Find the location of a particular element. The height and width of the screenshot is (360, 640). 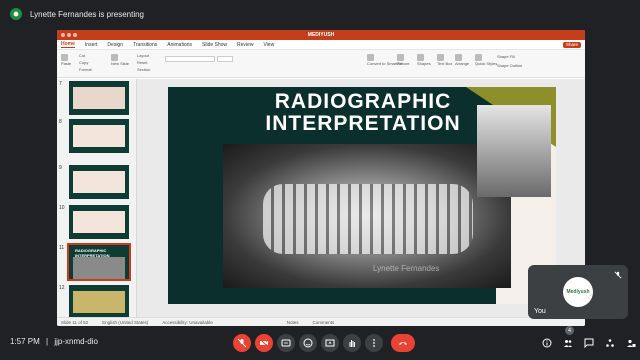

thumbnail-row: 12 is located at coordinates (97, 302).